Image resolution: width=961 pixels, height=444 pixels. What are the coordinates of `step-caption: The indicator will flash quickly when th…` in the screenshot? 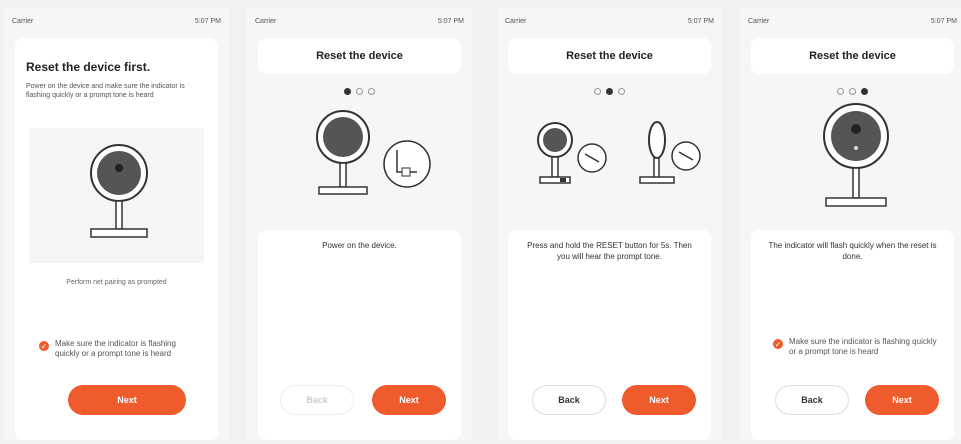 It's located at (852, 251).